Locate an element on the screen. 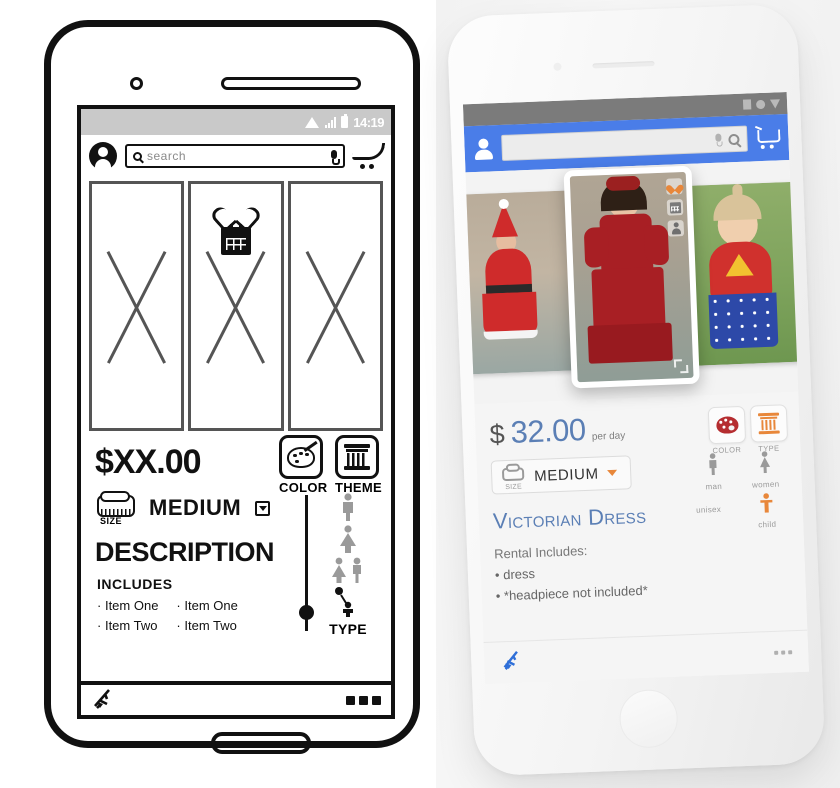 The height and width of the screenshot is (788, 840). wireframe-footer is located at coordinates (236, 702).